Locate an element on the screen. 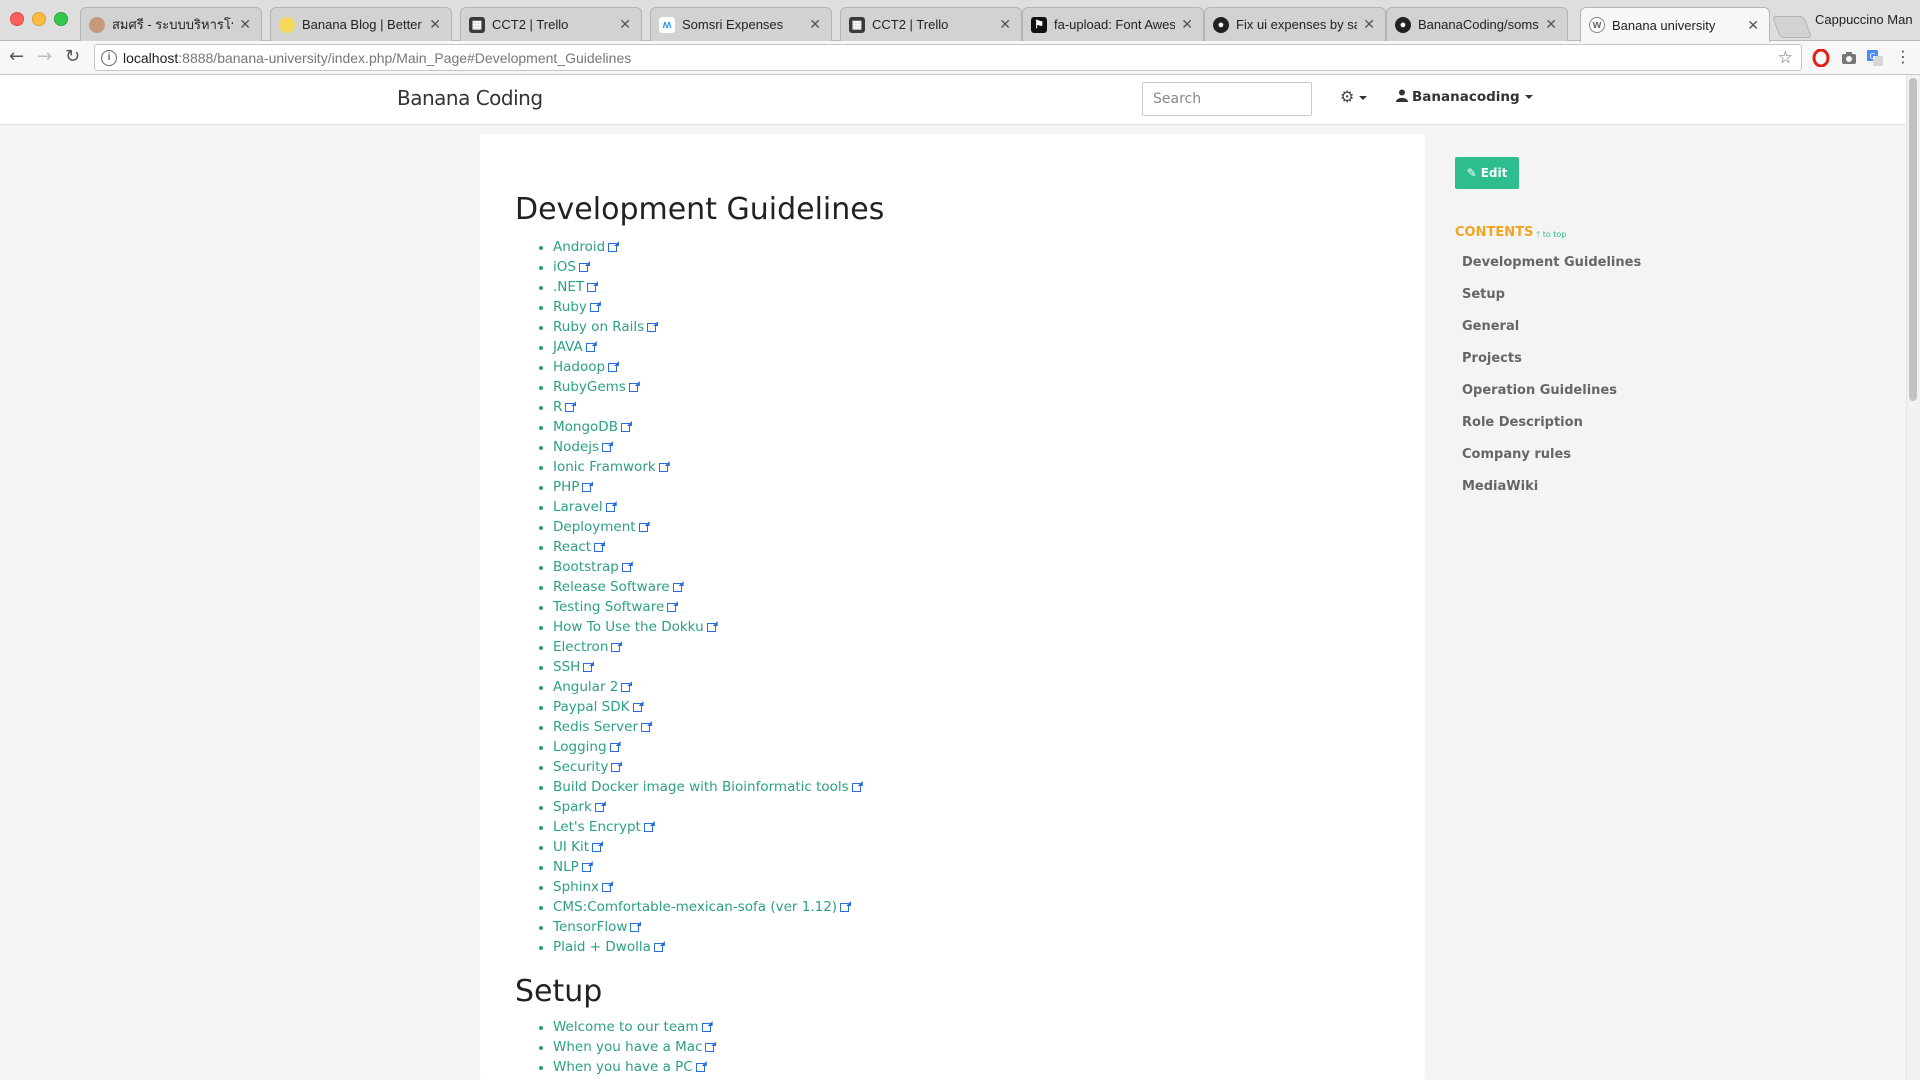 The image size is (1920, 1080). browser-tab: ʍ Somsri Expenses ✕ is located at coordinates (741, 24).